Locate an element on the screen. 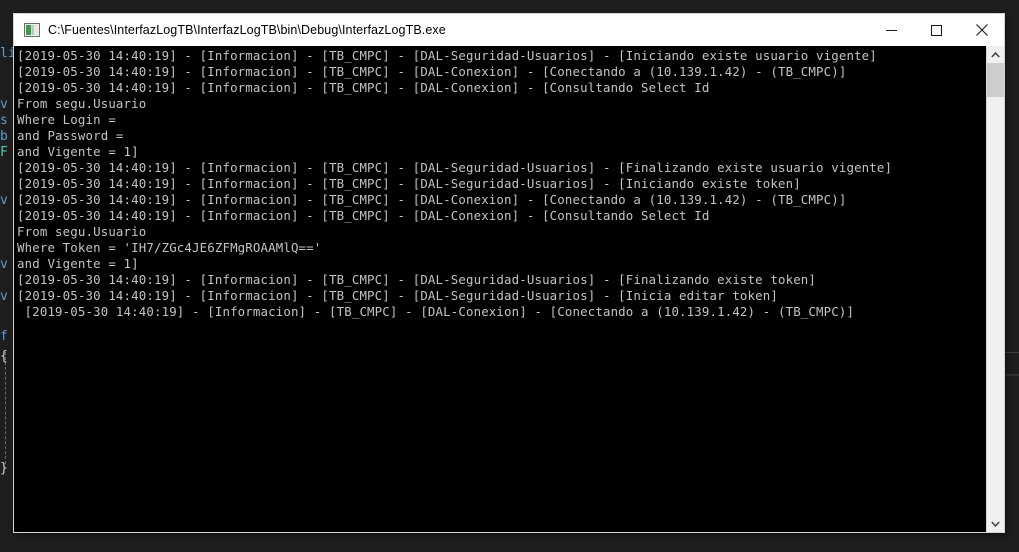  console-line: and Password = is located at coordinates (74, 135).